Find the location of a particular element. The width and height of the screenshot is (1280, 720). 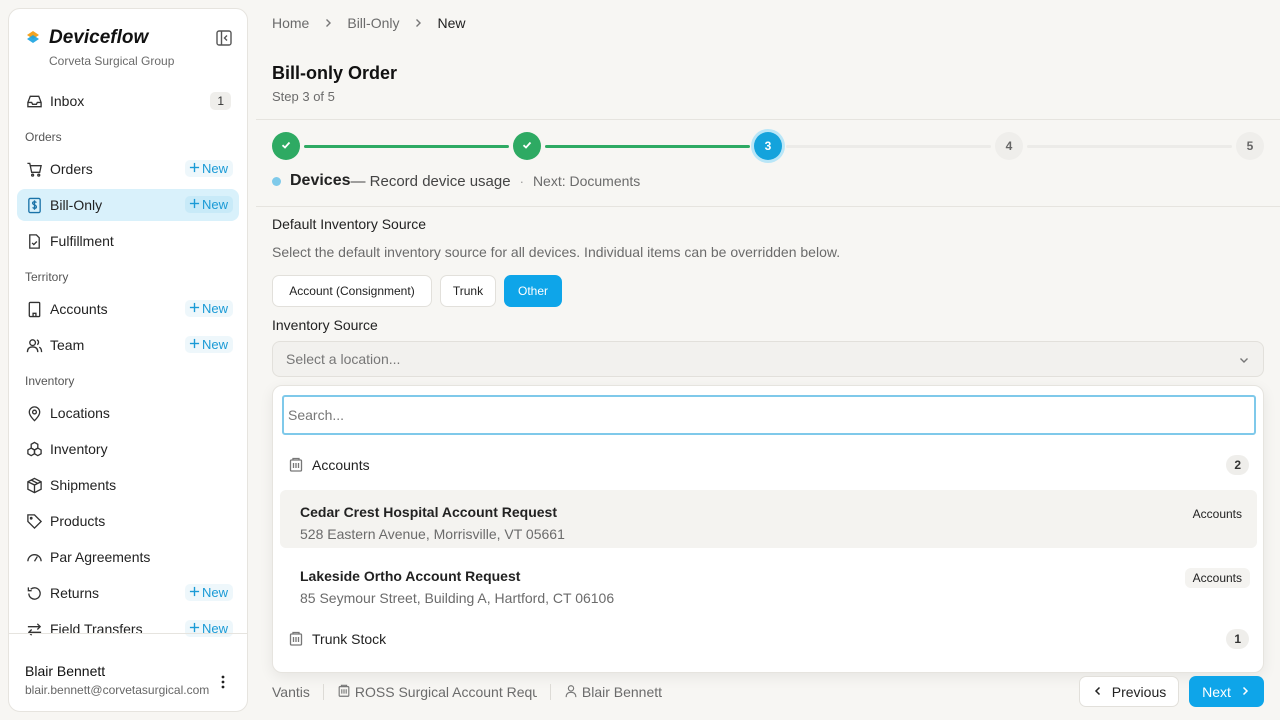

sidebar-item-team: Team New is located at coordinates (128, 345).